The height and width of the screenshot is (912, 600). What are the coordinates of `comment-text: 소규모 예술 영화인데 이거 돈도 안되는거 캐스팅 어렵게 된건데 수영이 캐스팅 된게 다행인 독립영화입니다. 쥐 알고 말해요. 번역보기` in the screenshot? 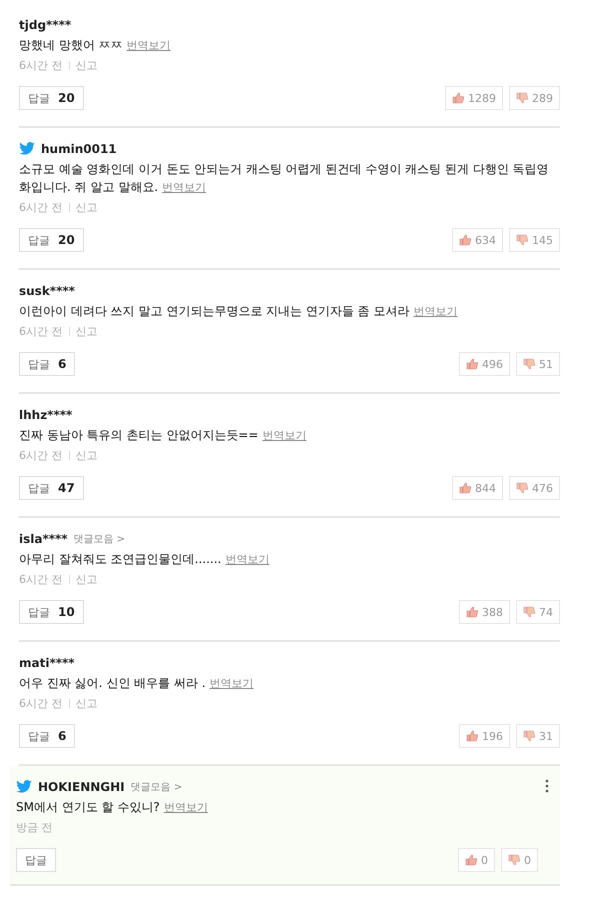 It's located at (284, 178).